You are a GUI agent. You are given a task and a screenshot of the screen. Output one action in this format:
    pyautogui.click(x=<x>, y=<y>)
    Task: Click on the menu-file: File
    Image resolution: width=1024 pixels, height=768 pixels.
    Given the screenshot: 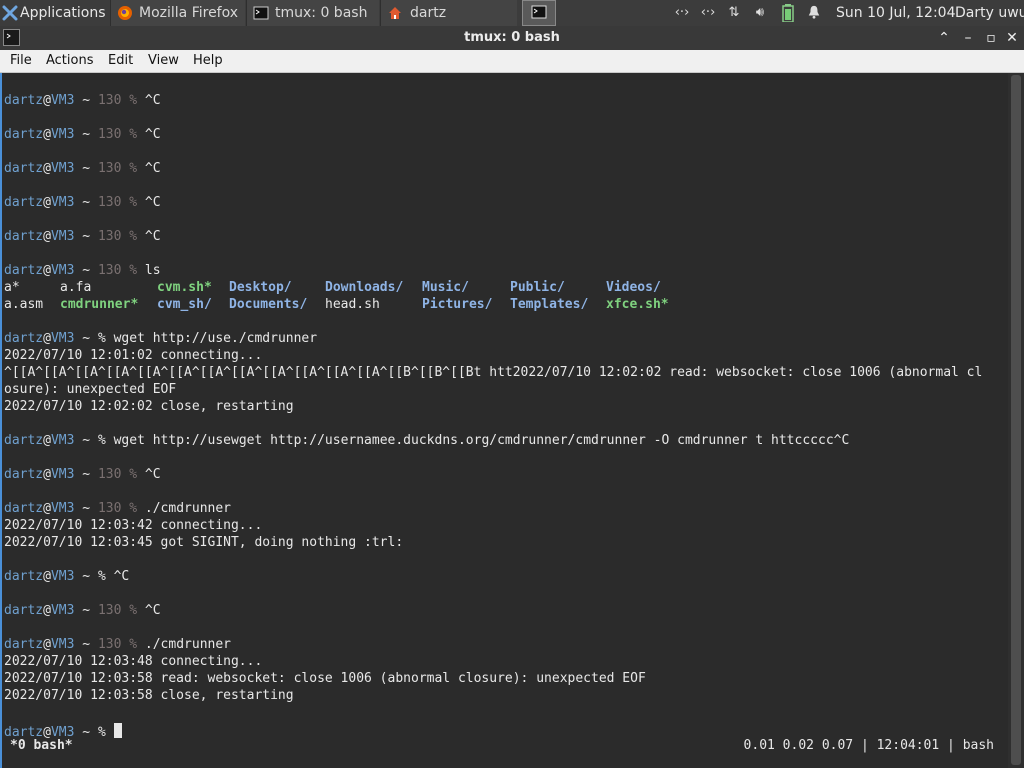 What is the action you would take?
    pyautogui.click(x=21, y=61)
    